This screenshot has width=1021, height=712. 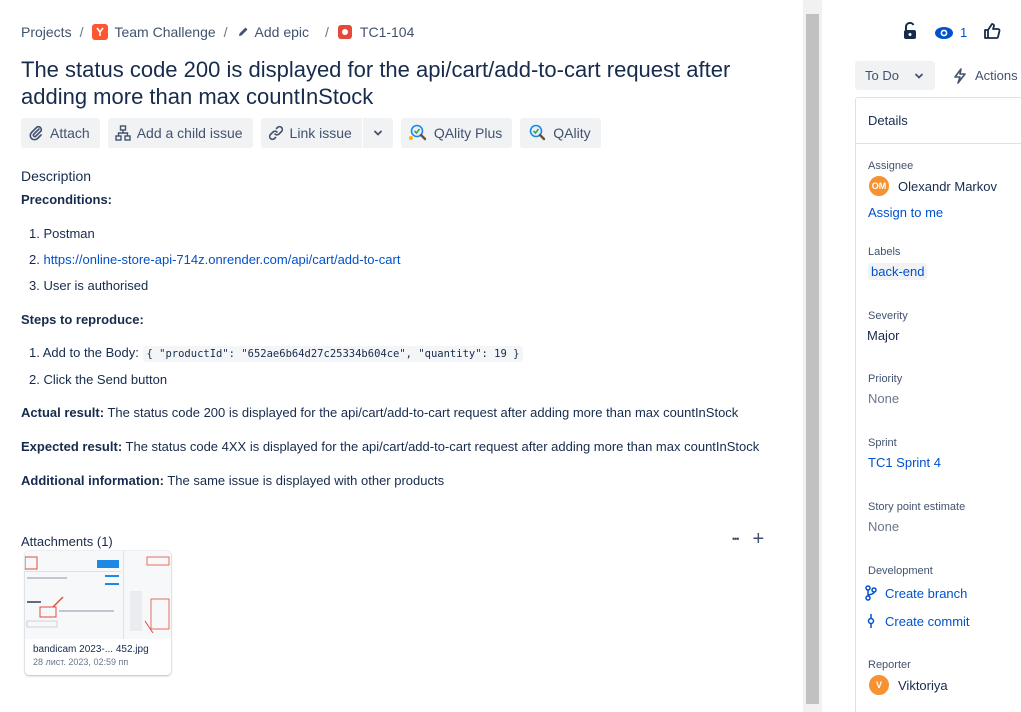 I want to click on add-epic-label: Add epic, so click(x=282, y=32).